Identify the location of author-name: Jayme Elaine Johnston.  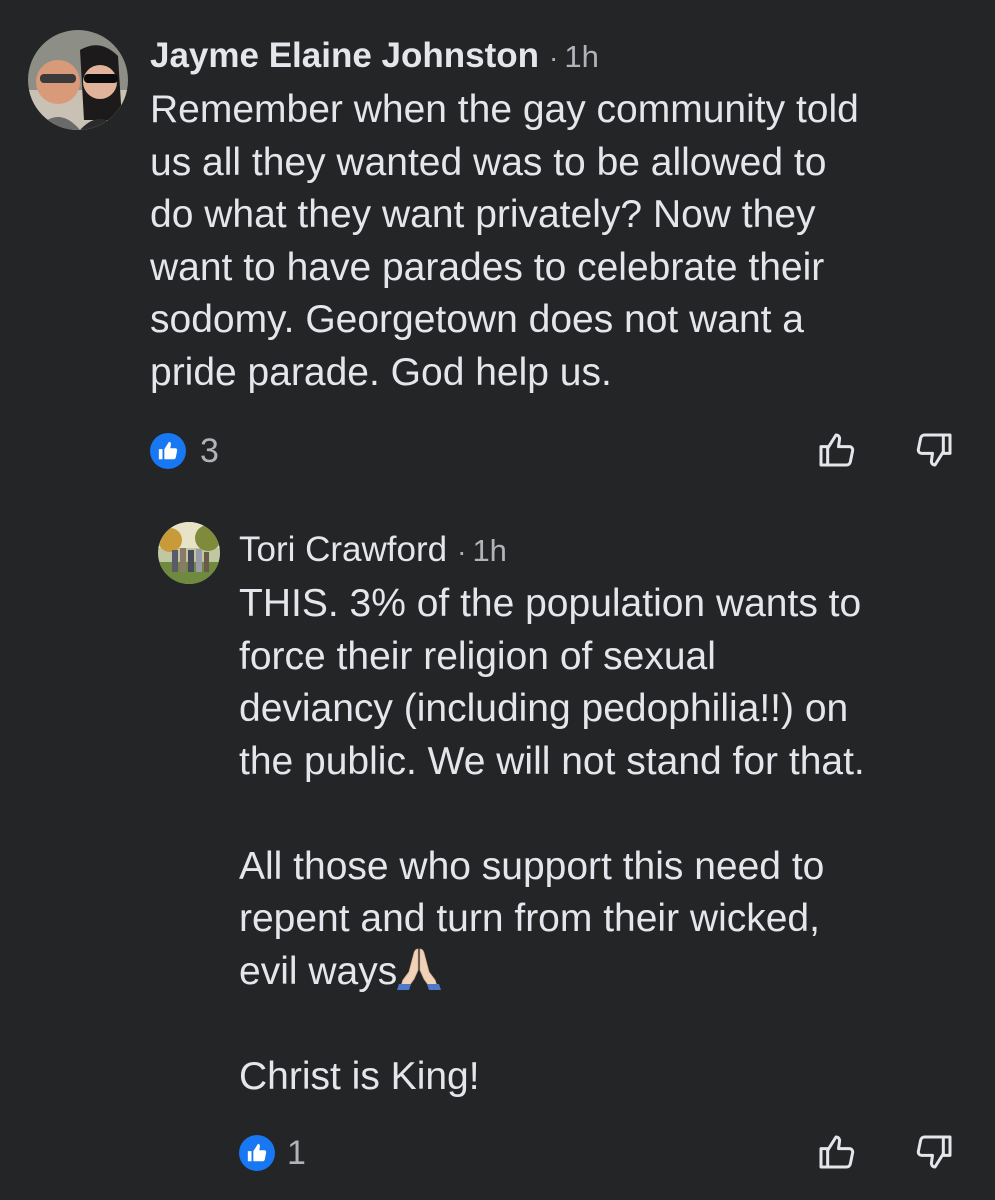
(344, 55).